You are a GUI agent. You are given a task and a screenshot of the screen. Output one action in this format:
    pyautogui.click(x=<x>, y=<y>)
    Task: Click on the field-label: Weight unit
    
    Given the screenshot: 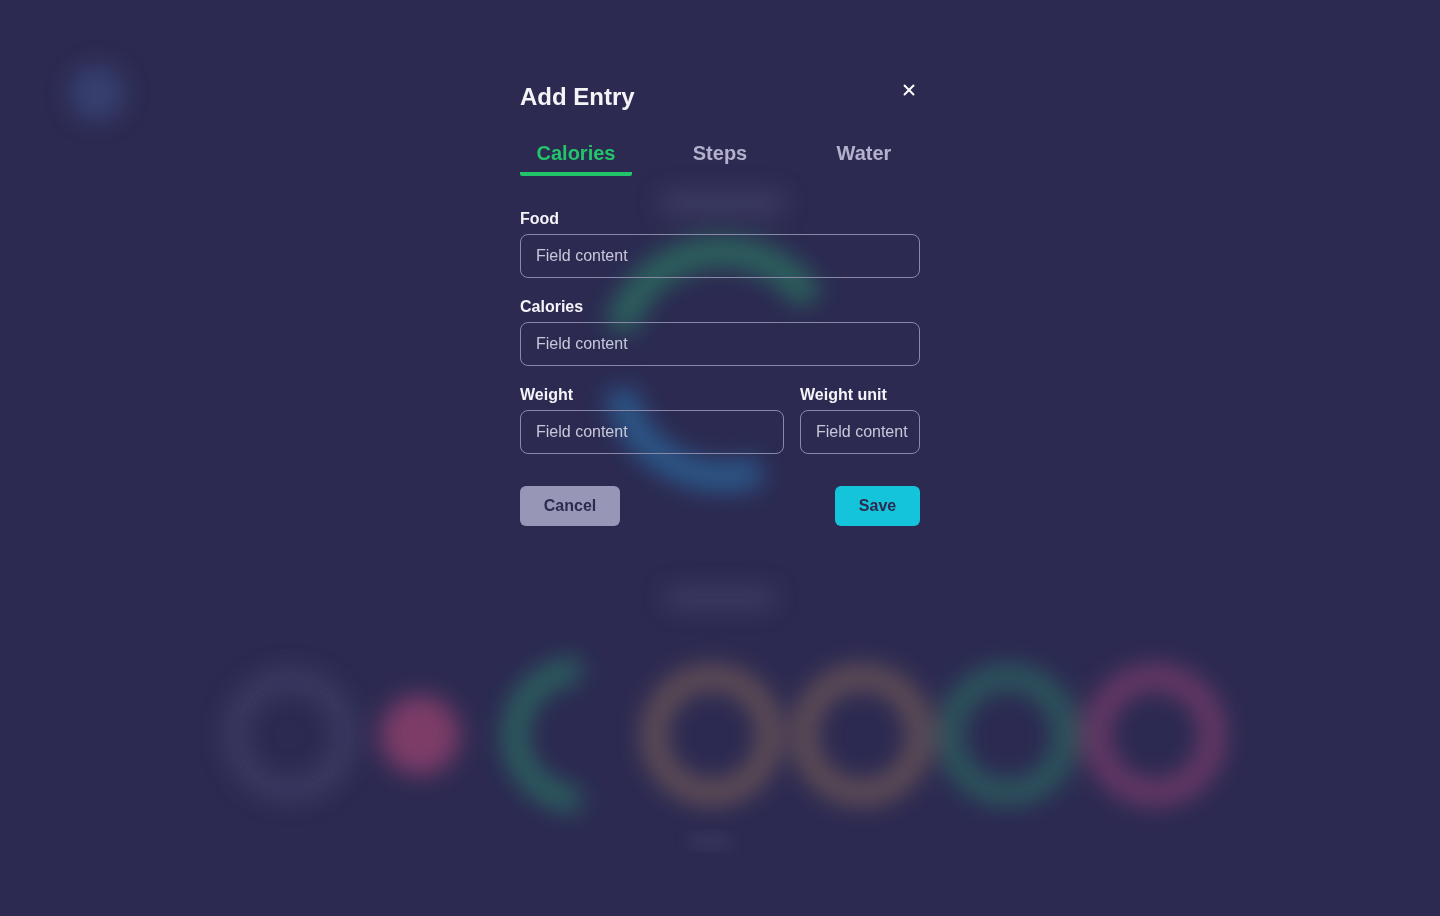 What is the action you would take?
    pyautogui.click(x=844, y=395)
    